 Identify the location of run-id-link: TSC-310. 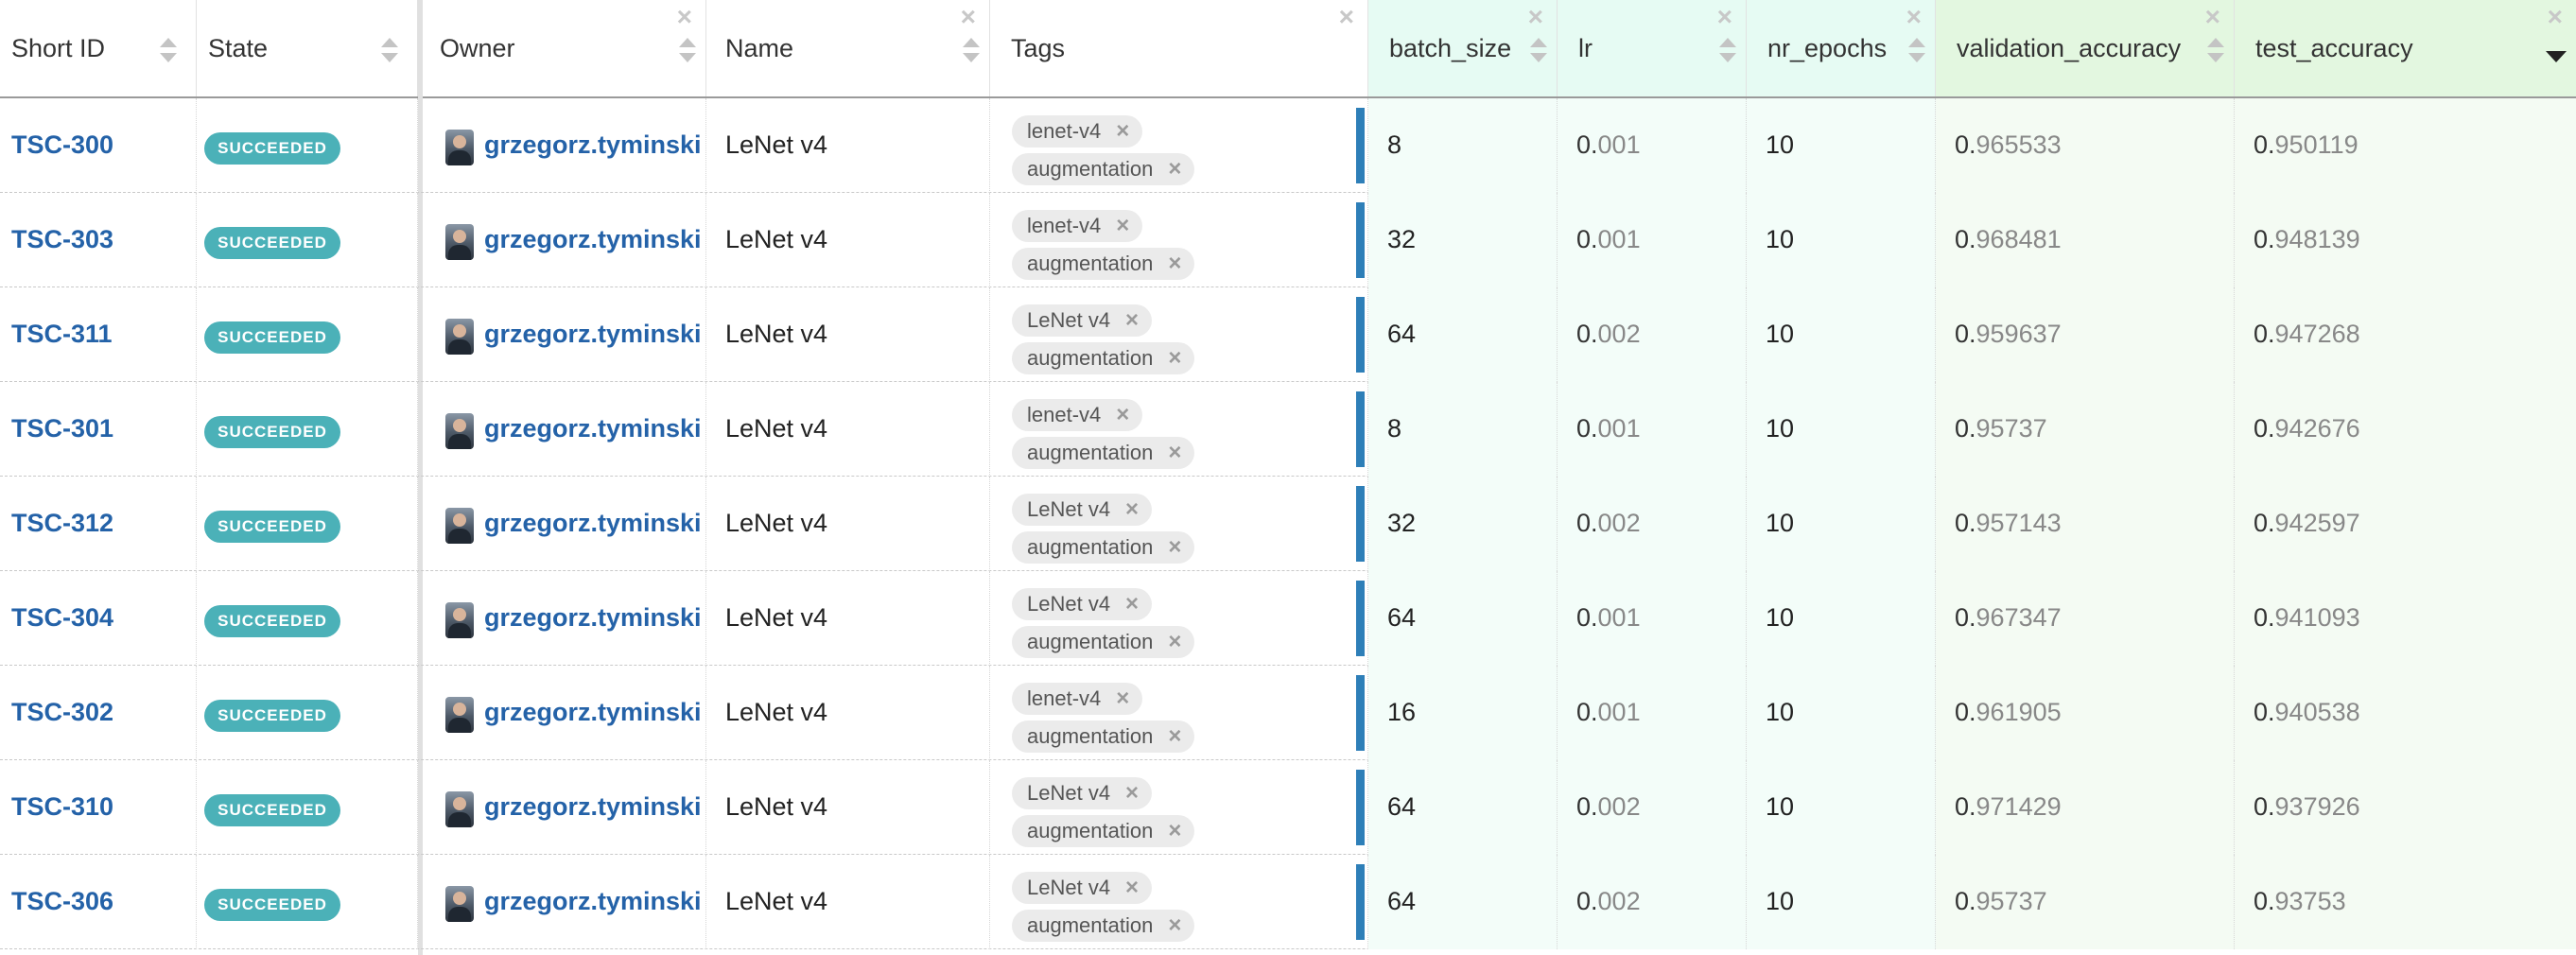
(62, 807).